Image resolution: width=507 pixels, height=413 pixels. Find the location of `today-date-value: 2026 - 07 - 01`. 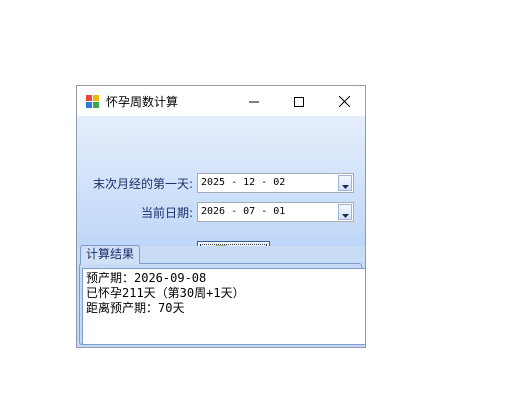

today-date-value: 2026 - 07 - 01 is located at coordinates (243, 211).